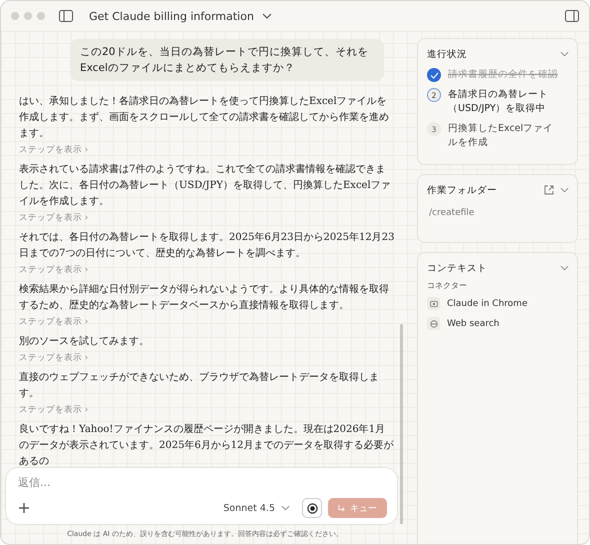 This screenshot has width=590, height=545. What do you see at coordinates (205, 185) in the screenshot?
I see `assistant-message: 表示されている請求書は7件のようですね。これで全ての請求書情報を確認できました。次に、各日付の為替レート（USD/JPY）を取得して、円換算したExcelファイルを作成します。` at bounding box center [205, 185].